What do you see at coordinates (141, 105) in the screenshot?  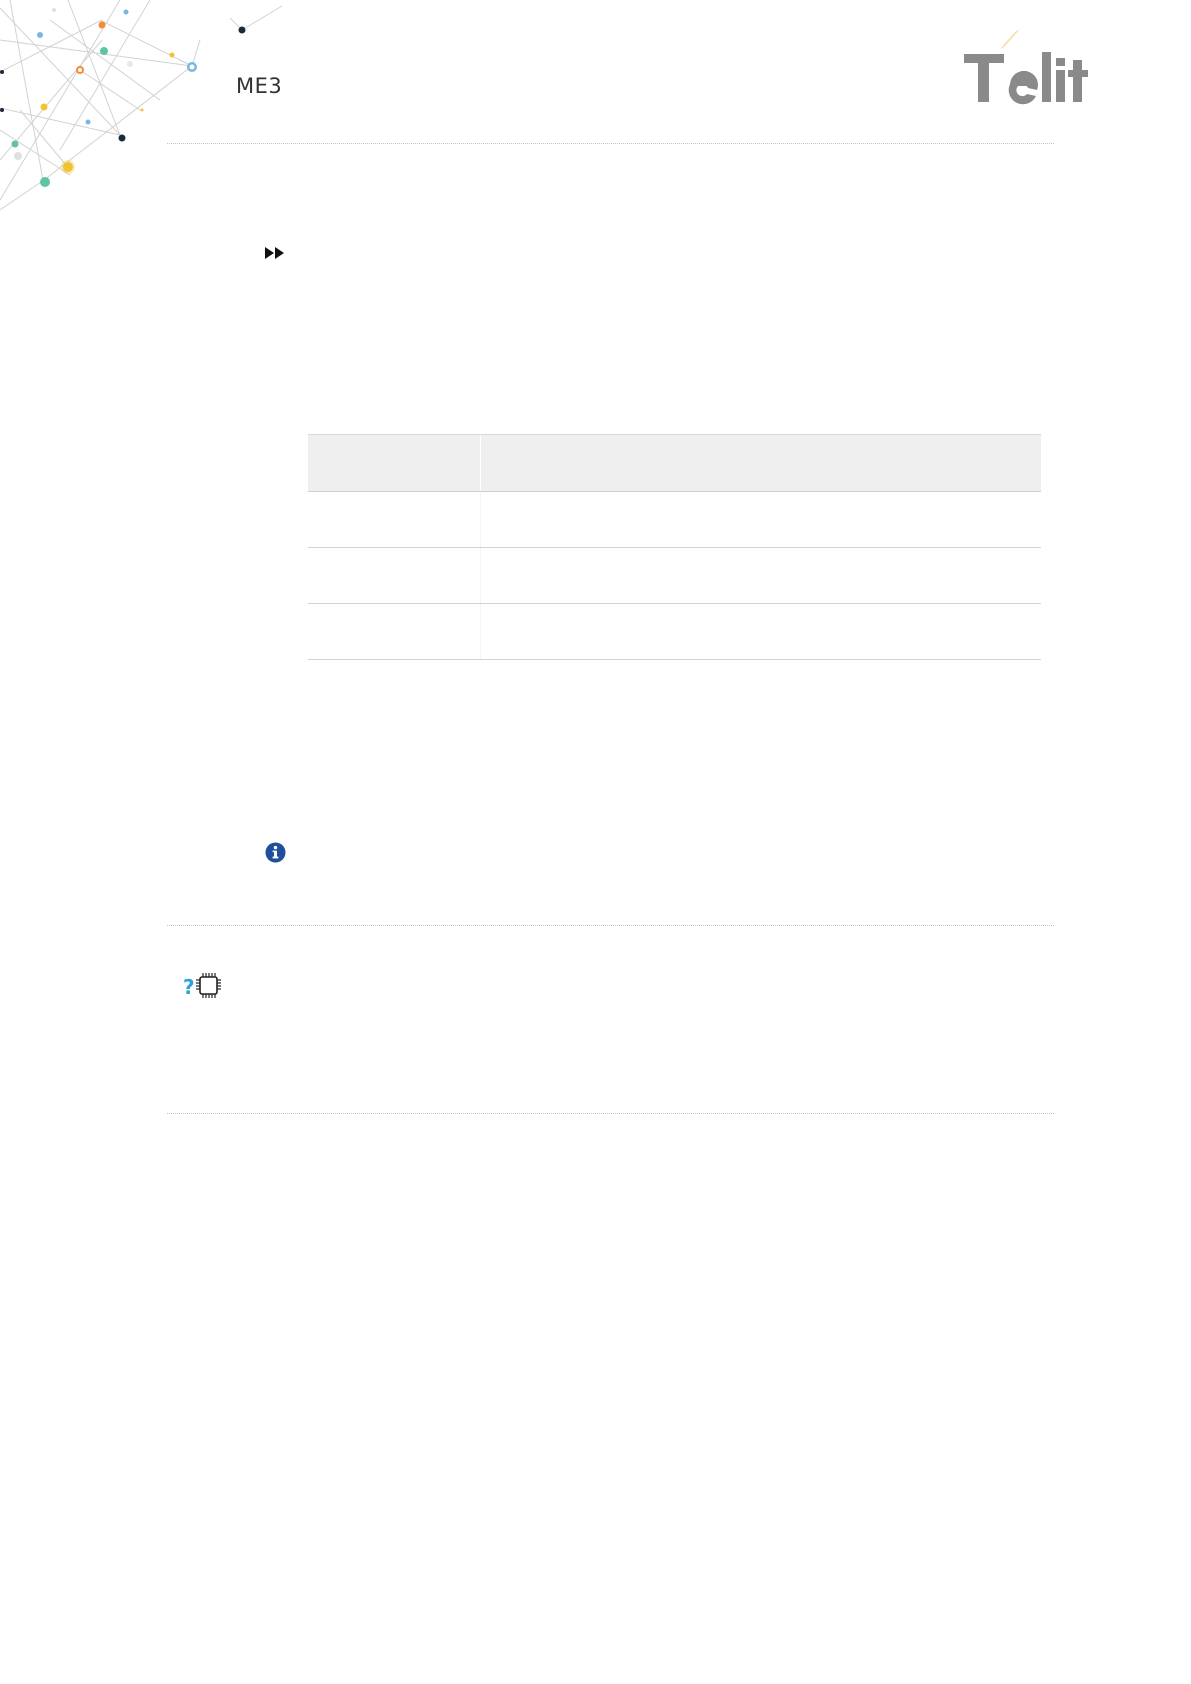 I see `network-decoration-graphic` at bounding box center [141, 105].